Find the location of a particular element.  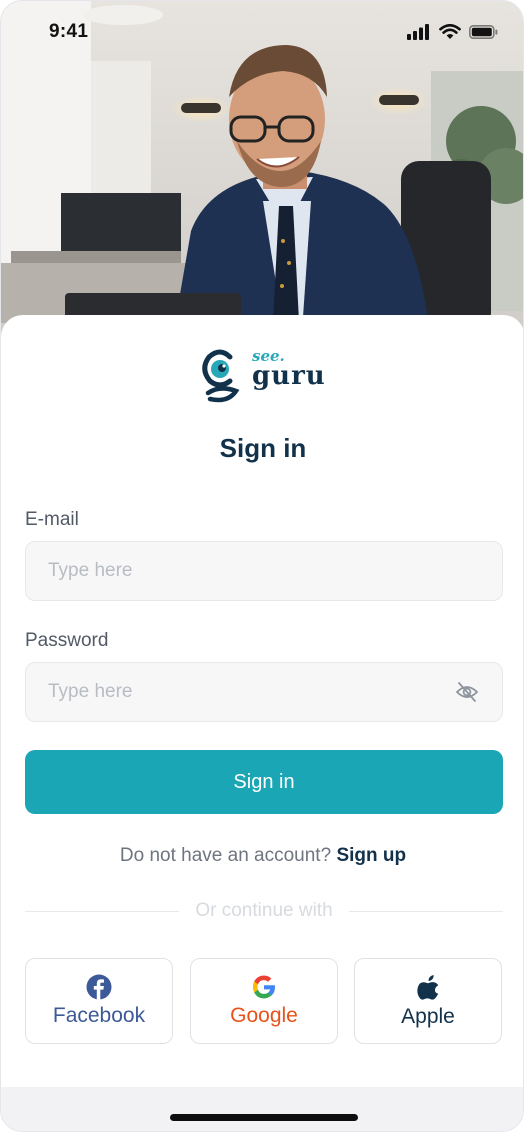

eye-logo-icon is located at coordinates (221, 376).